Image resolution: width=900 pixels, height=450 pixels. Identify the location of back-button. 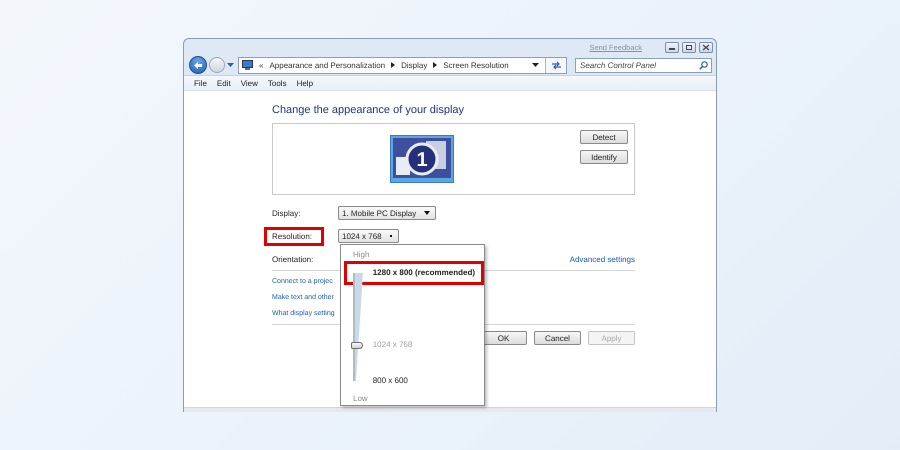
(198, 65).